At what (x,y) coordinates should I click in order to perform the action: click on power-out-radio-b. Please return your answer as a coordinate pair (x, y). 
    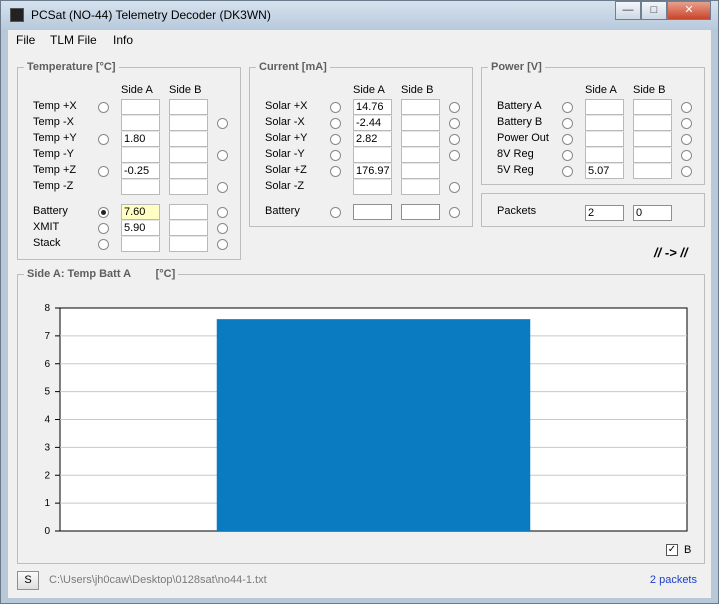
    Looking at the image, I should click on (686, 139).